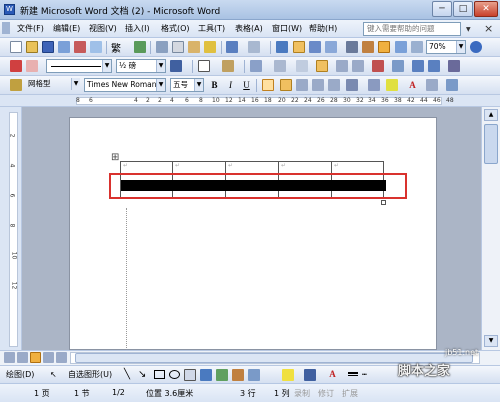  I want to click on copy-icon, so click(178, 47).